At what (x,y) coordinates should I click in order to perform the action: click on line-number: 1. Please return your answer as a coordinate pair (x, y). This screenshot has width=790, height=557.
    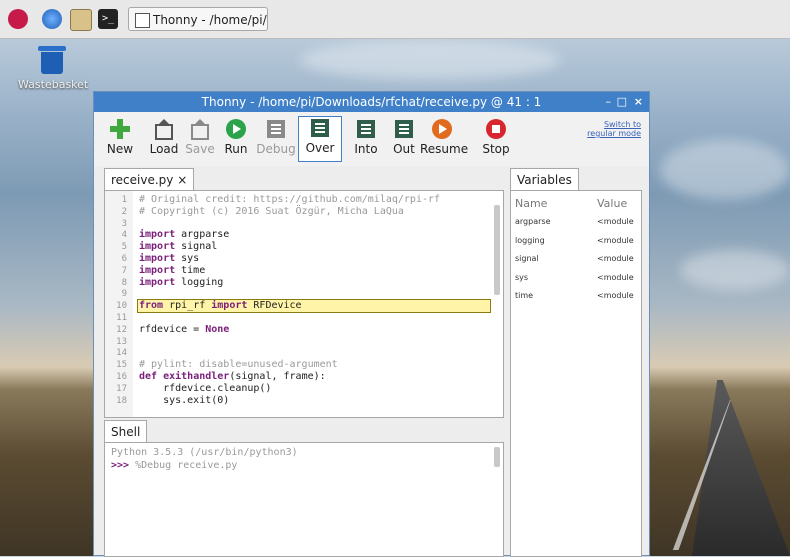
    Looking at the image, I should click on (124, 200).